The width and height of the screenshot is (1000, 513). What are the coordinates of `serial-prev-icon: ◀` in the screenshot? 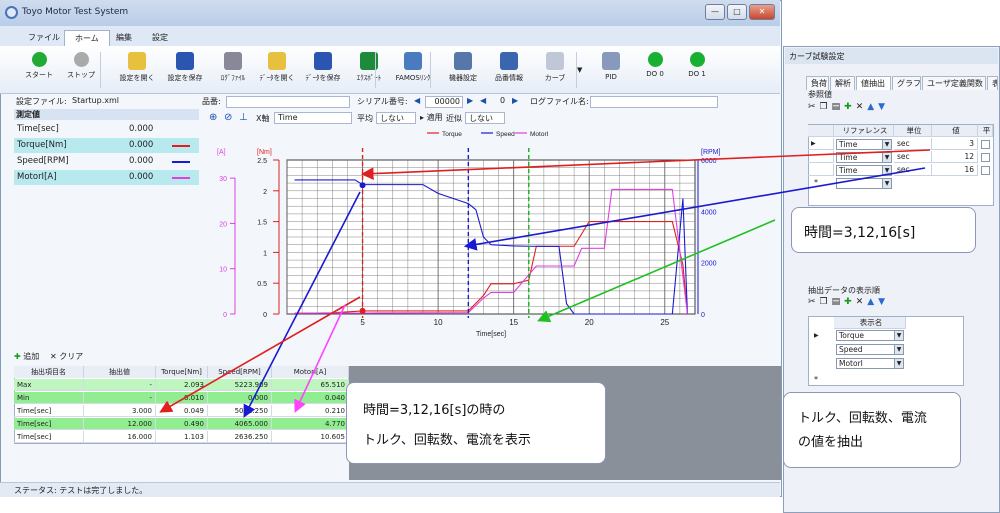 It's located at (417, 102).